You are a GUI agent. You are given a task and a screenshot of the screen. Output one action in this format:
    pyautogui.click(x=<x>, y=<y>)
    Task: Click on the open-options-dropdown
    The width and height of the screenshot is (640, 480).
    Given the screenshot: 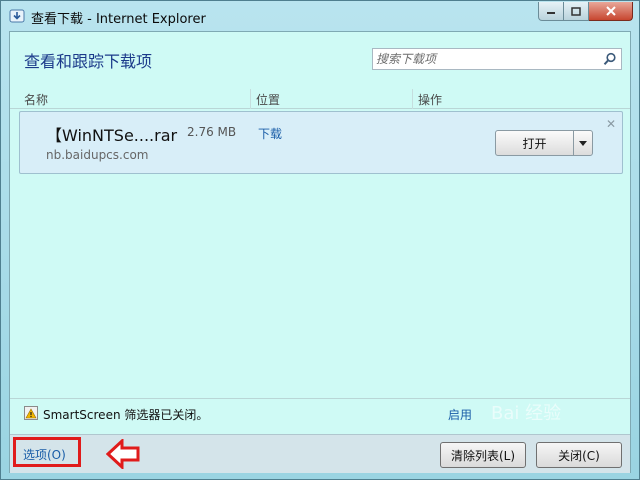 What is the action you would take?
    pyautogui.click(x=583, y=143)
    